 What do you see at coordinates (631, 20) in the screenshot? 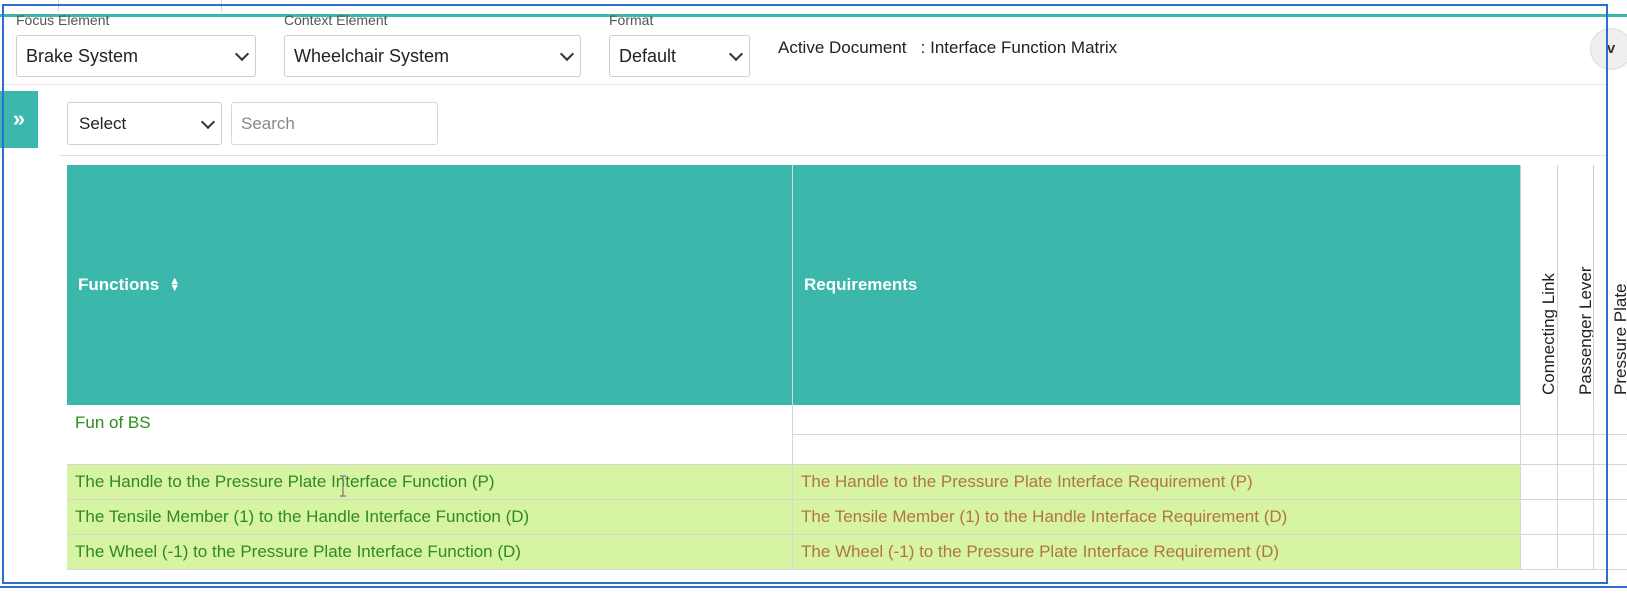
I see `format-label: Format` at bounding box center [631, 20].